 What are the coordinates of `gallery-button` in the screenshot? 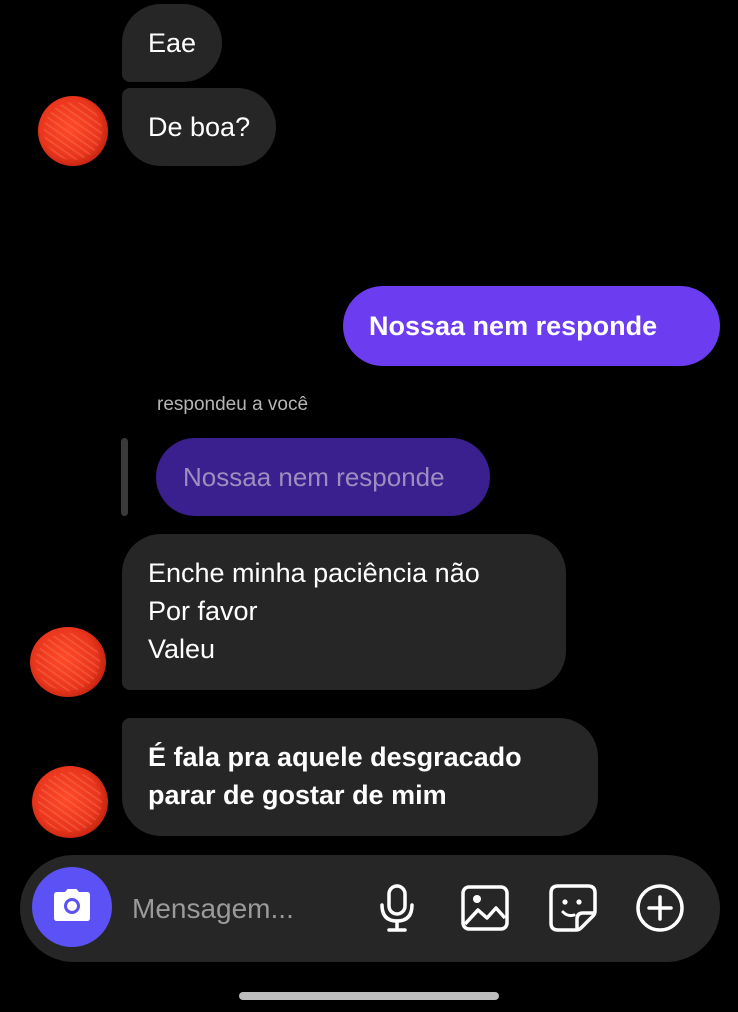 It's located at (485, 910).